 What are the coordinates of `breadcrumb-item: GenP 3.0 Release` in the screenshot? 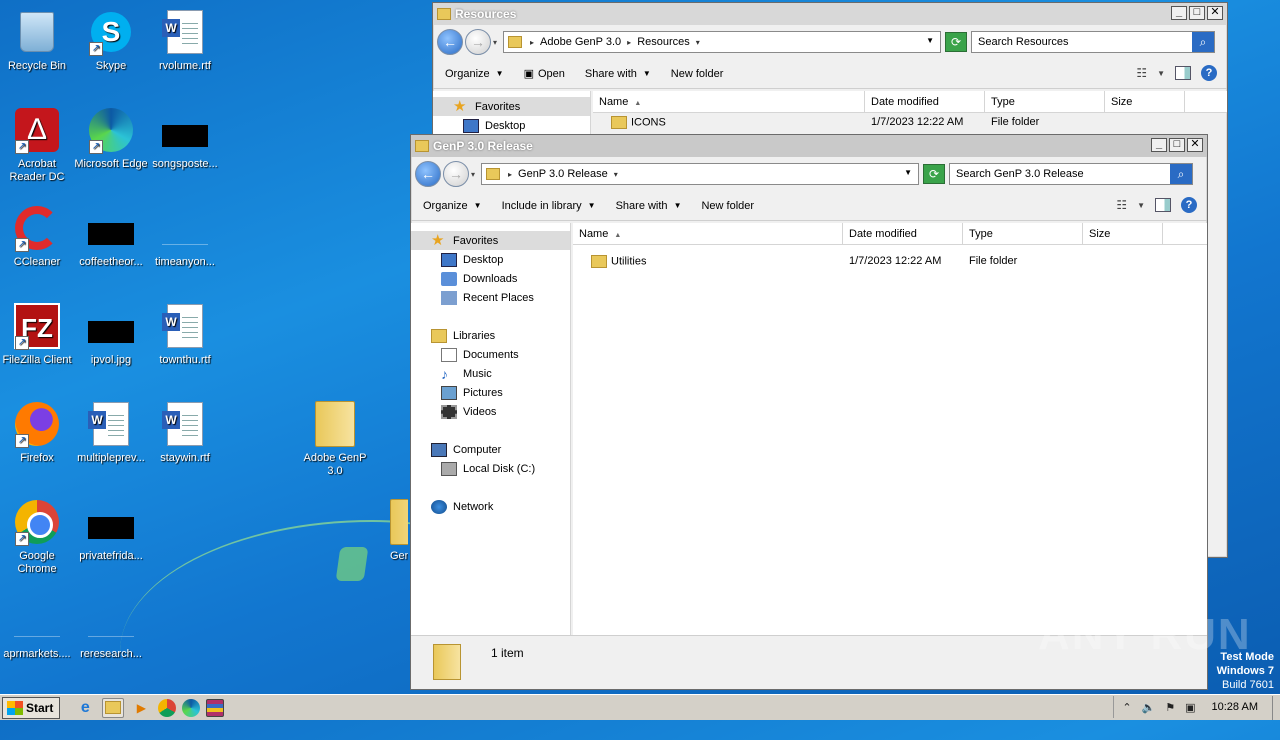 It's located at (563, 174).